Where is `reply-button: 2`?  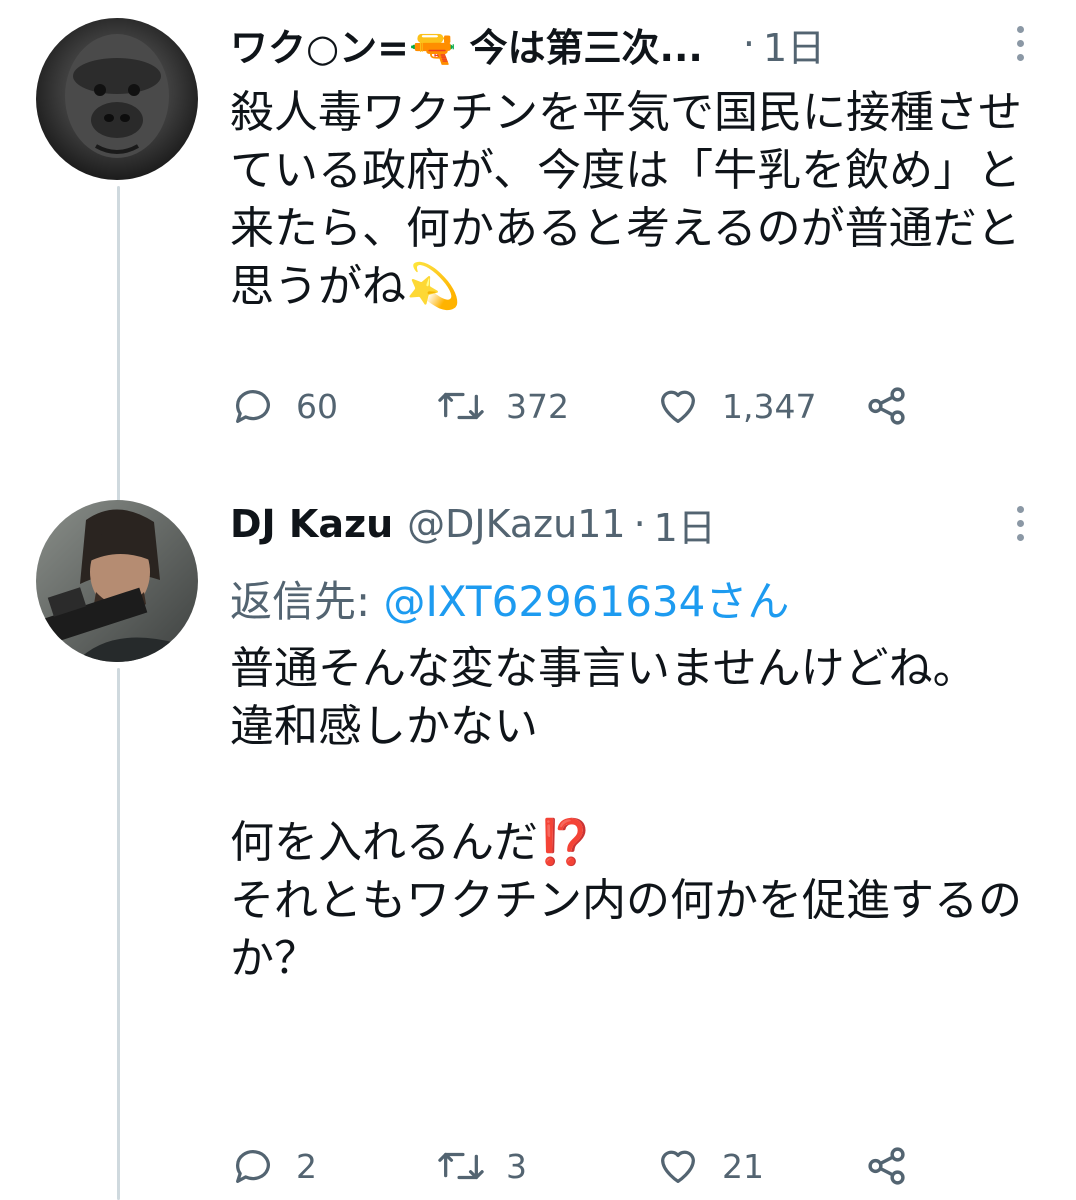
reply-button: 2 is located at coordinates (273, 1166).